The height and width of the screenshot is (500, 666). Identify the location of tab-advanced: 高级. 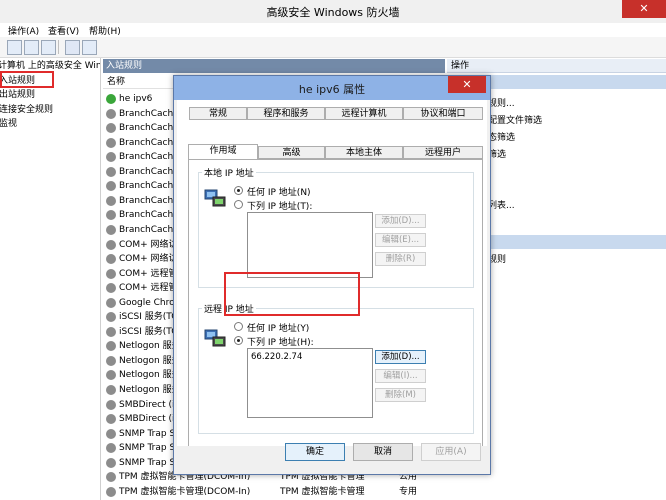
(291, 152).